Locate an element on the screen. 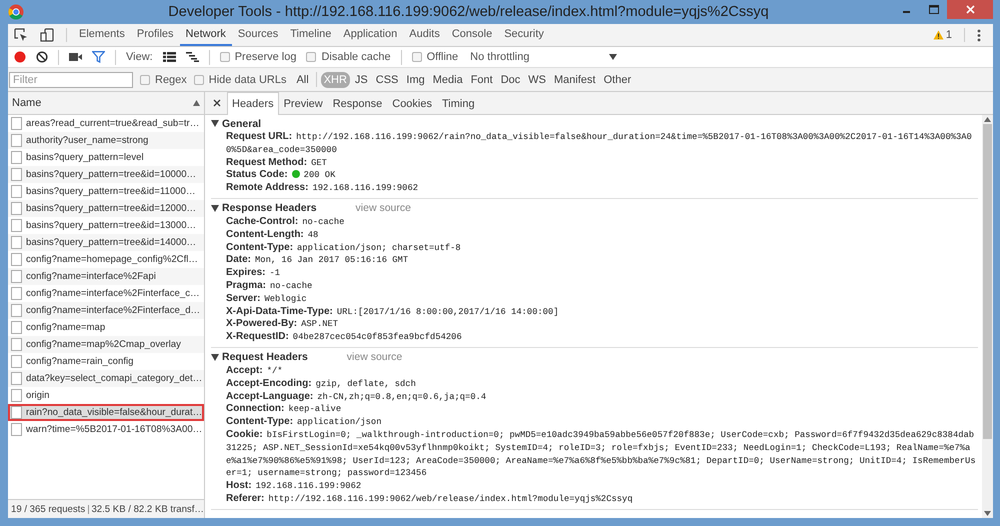 The height and width of the screenshot is (526, 1000). section-title: General is located at coordinates (242, 124).